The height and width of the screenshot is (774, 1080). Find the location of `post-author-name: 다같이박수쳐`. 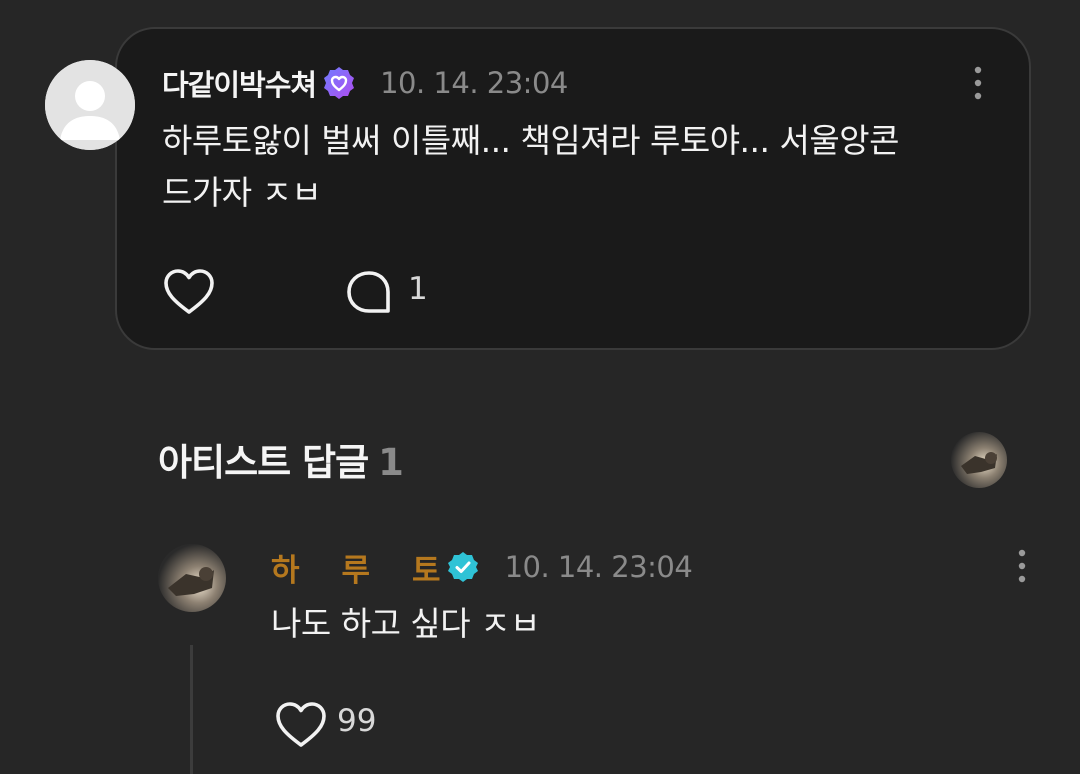

post-author-name: 다같이박수쳐 is located at coordinates (239, 83).